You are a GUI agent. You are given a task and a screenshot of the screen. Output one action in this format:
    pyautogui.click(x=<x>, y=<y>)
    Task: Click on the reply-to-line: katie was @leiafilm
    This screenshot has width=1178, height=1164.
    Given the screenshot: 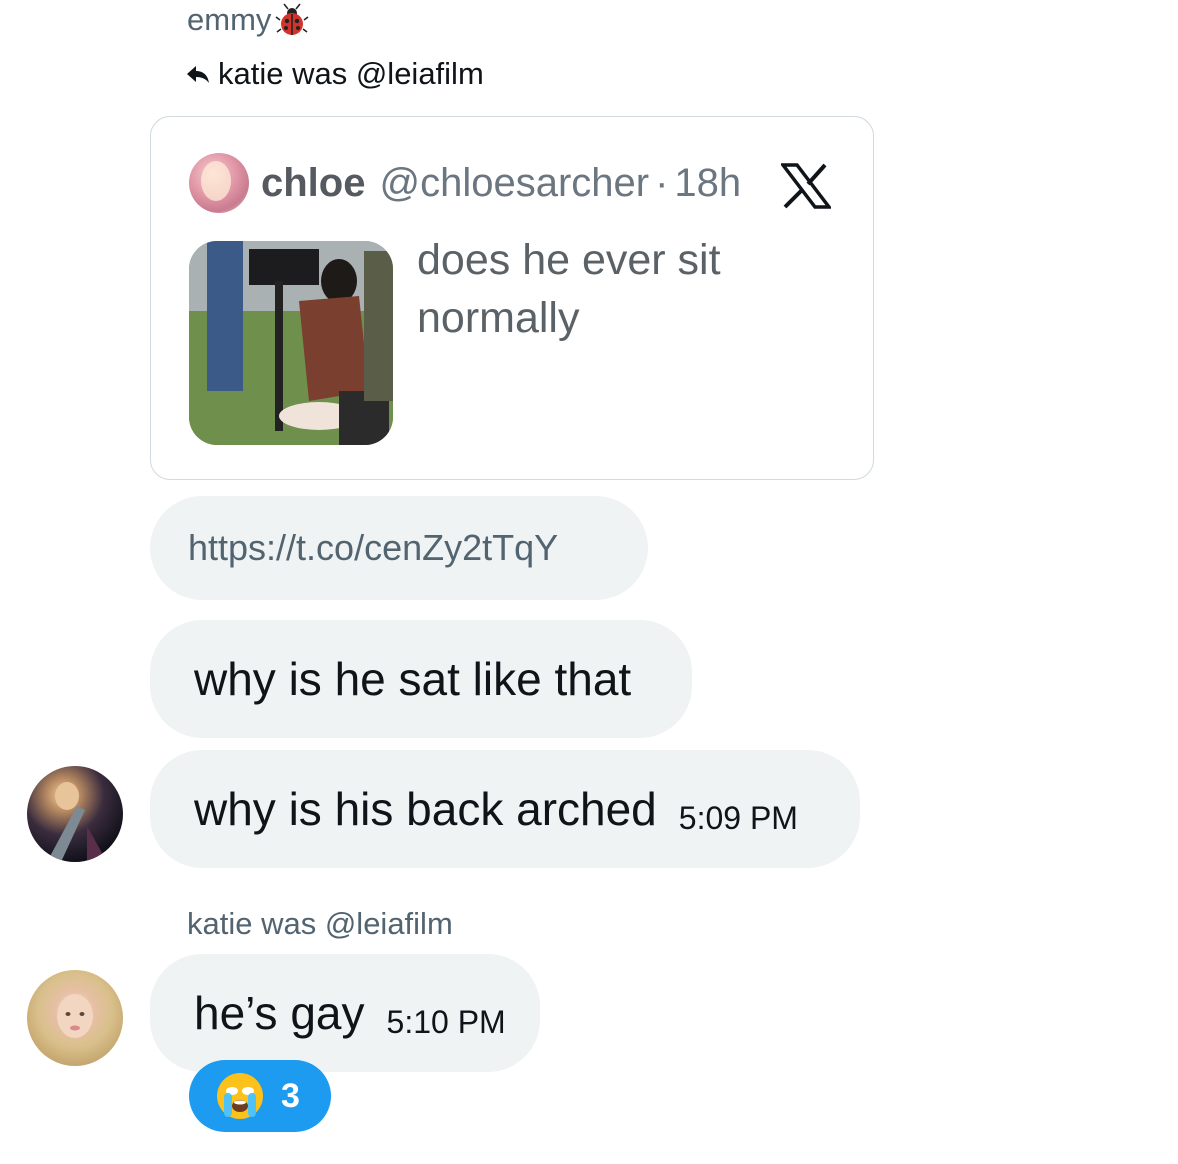 What is the action you would take?
    pyautogui.click(x=335, y=74)
    